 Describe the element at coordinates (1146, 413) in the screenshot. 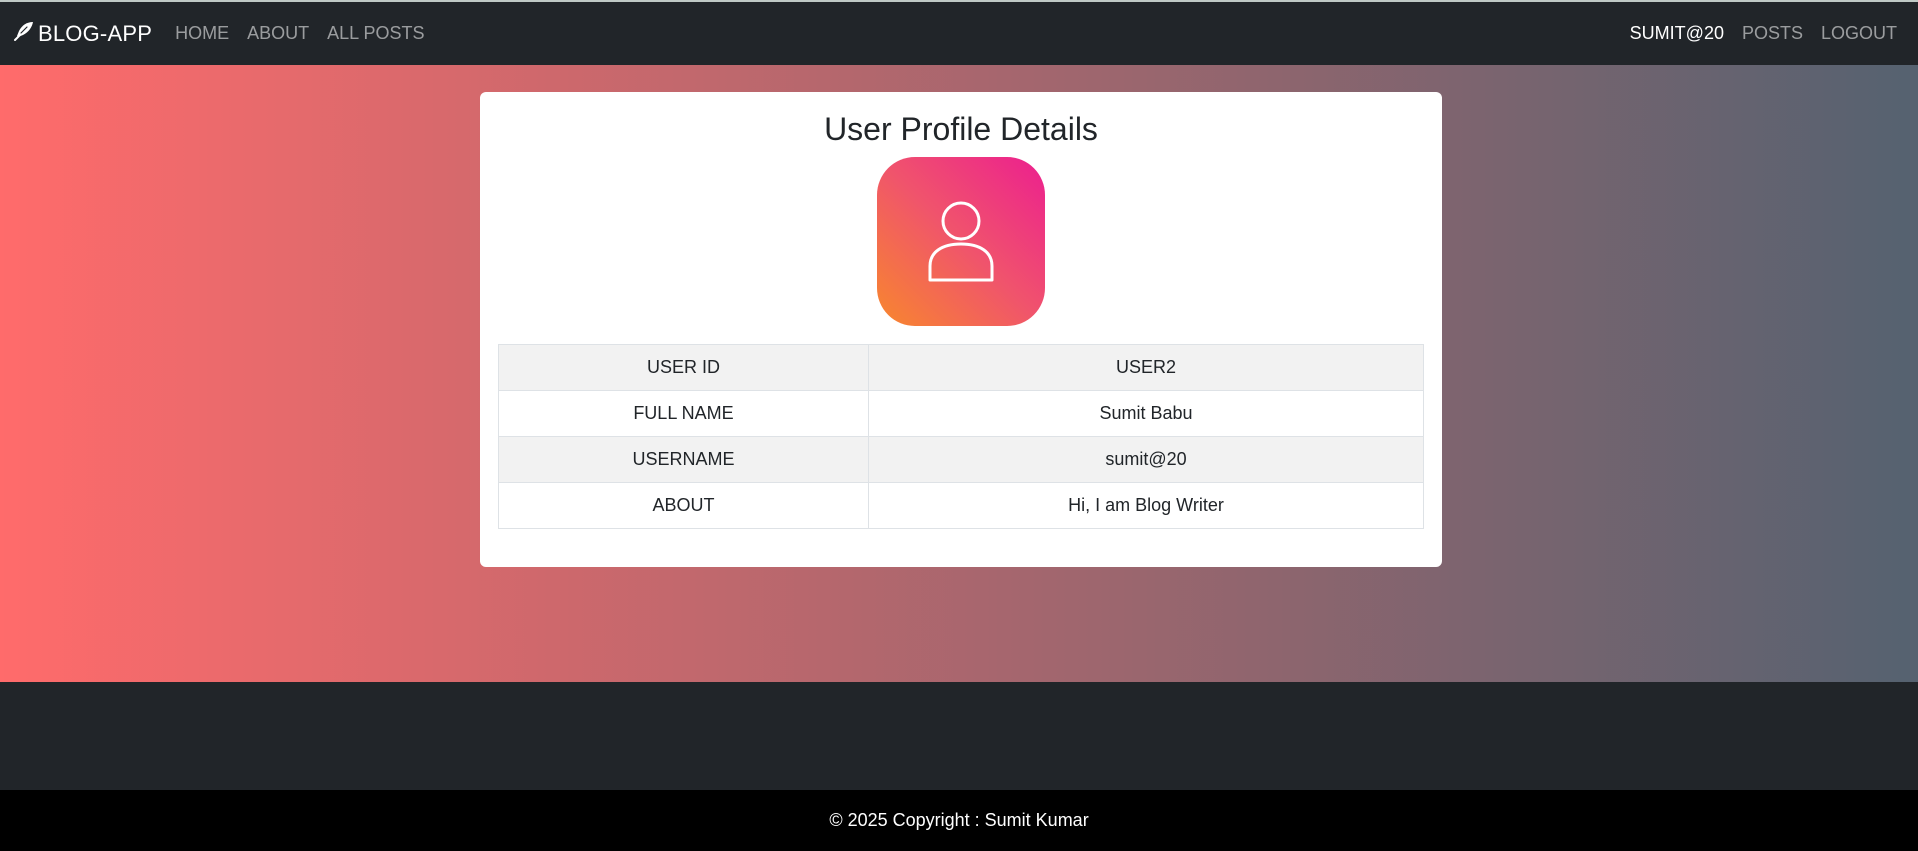

I see `row-value-full-name: Sumit Babu` at that location.